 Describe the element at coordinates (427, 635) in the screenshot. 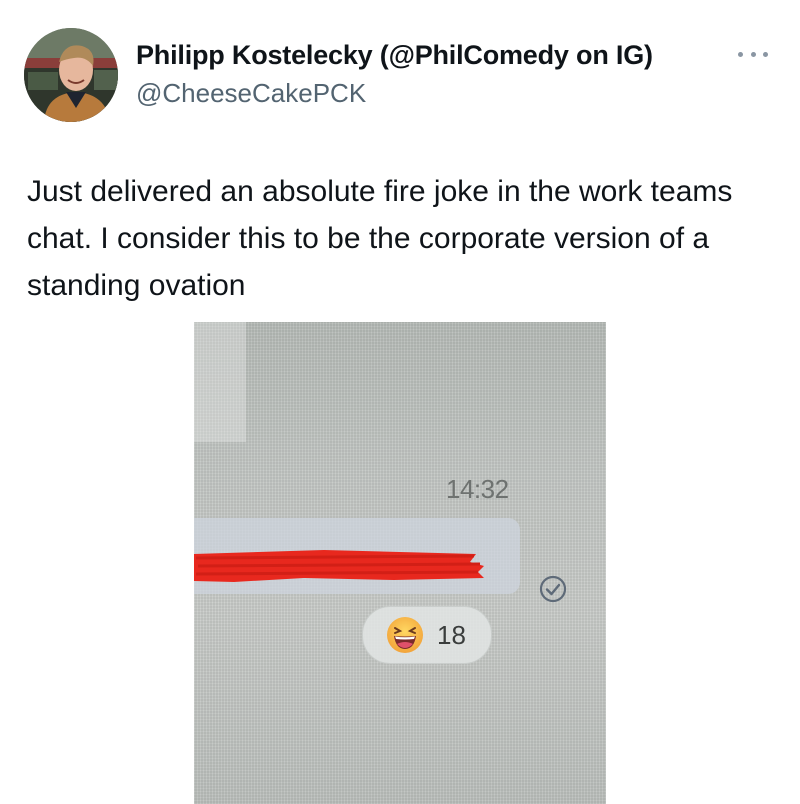

I see `reaction-pill: 18` at that location.